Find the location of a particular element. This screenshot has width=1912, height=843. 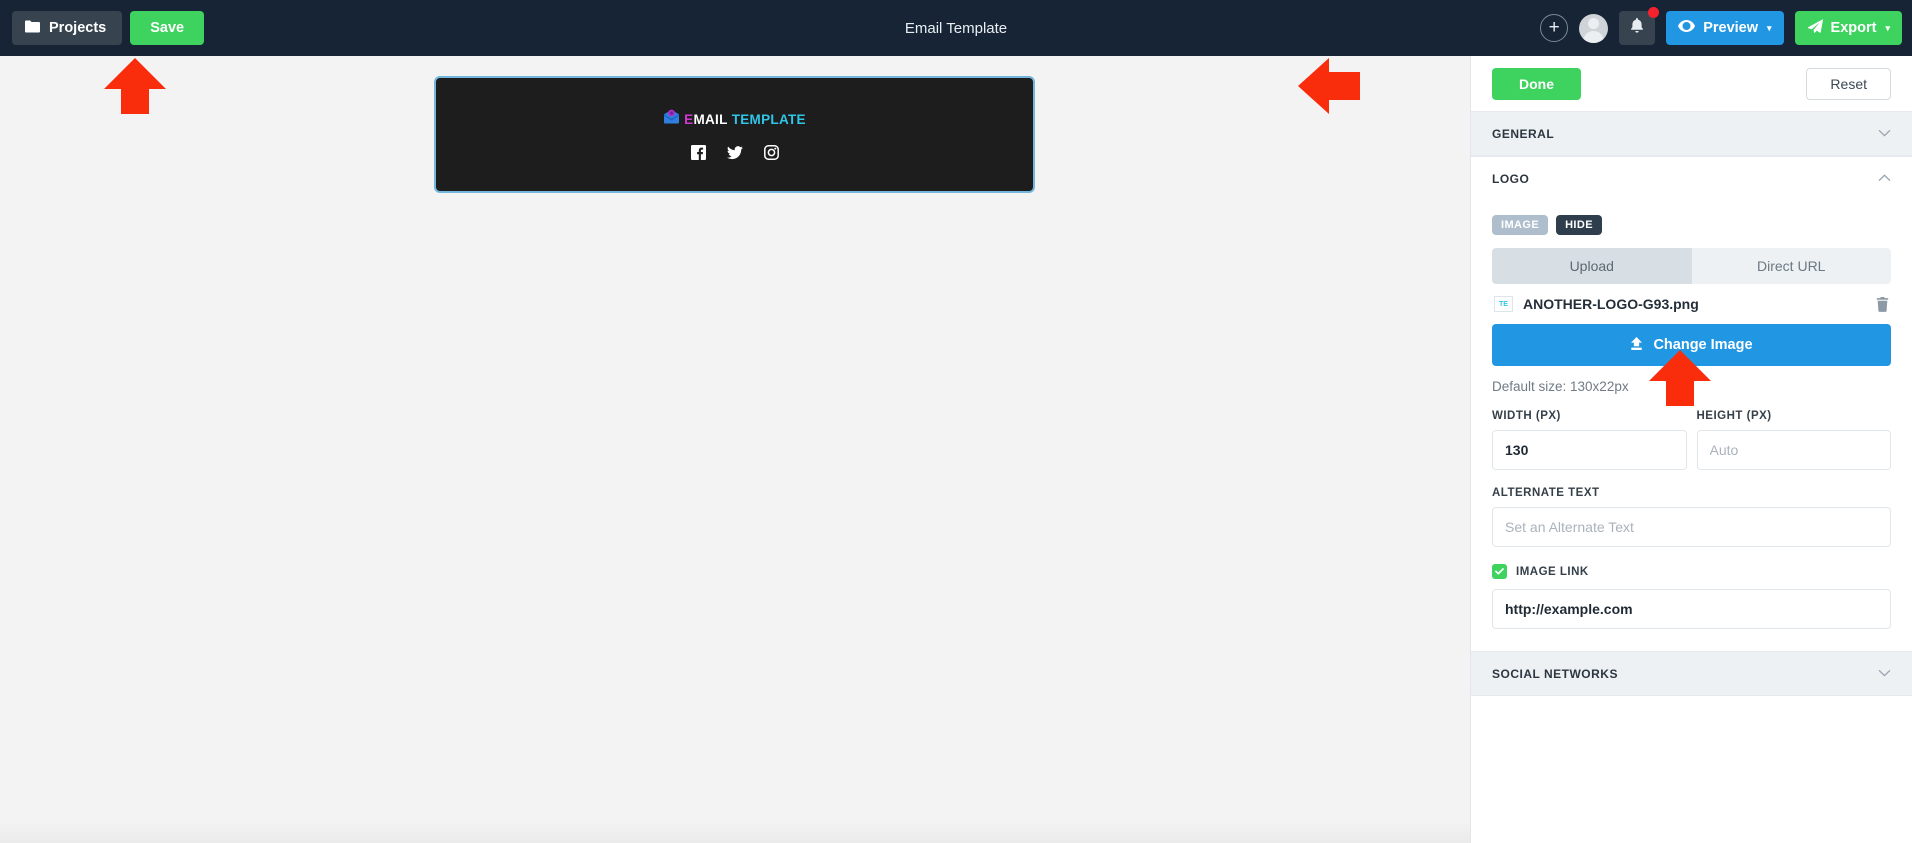

tab-upload: Upload is located at coordinates (1592, 266).